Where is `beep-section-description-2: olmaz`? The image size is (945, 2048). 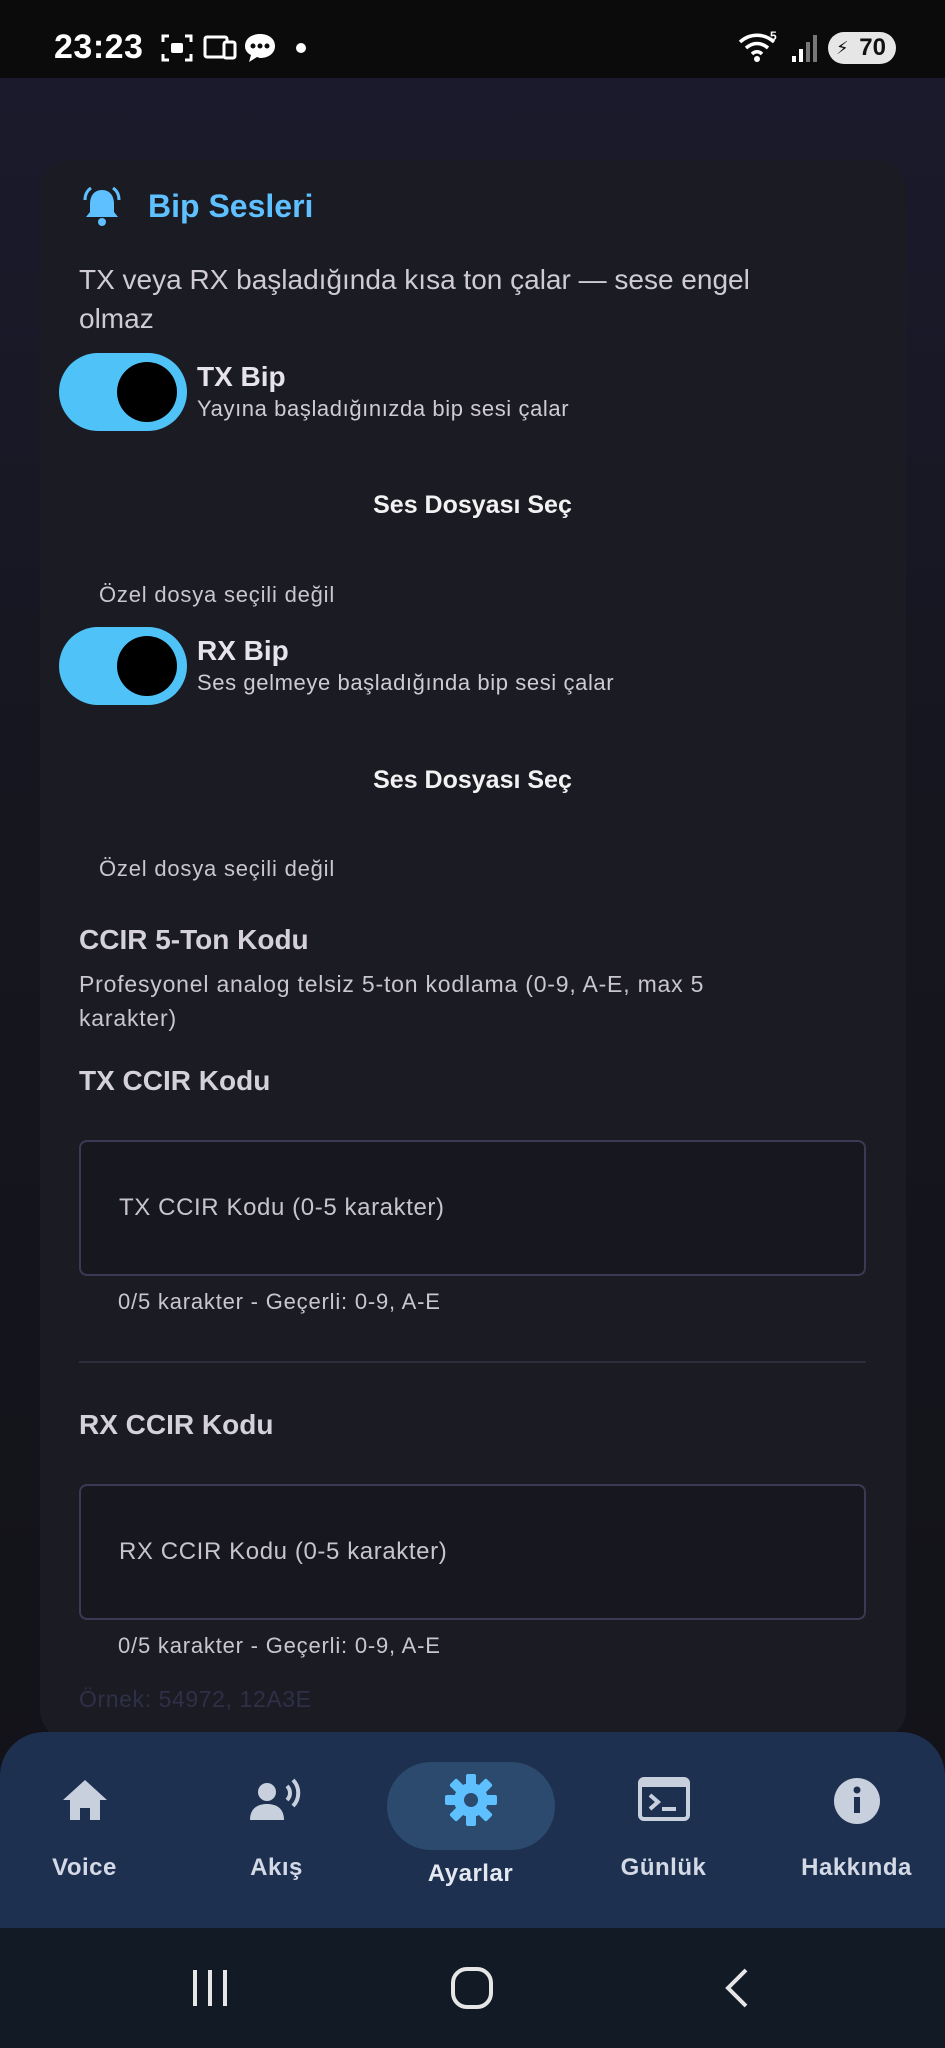
beep-section-description-2: olmaz is located at coordinates (116, 318).